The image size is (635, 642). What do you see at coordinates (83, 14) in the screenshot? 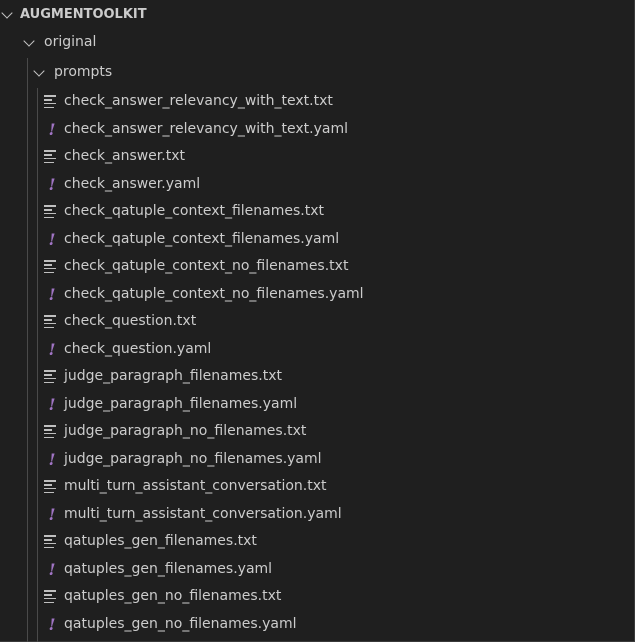
I see `root-folder-label: AUGMENTOOLKIT` at bounding box center [83, 14].